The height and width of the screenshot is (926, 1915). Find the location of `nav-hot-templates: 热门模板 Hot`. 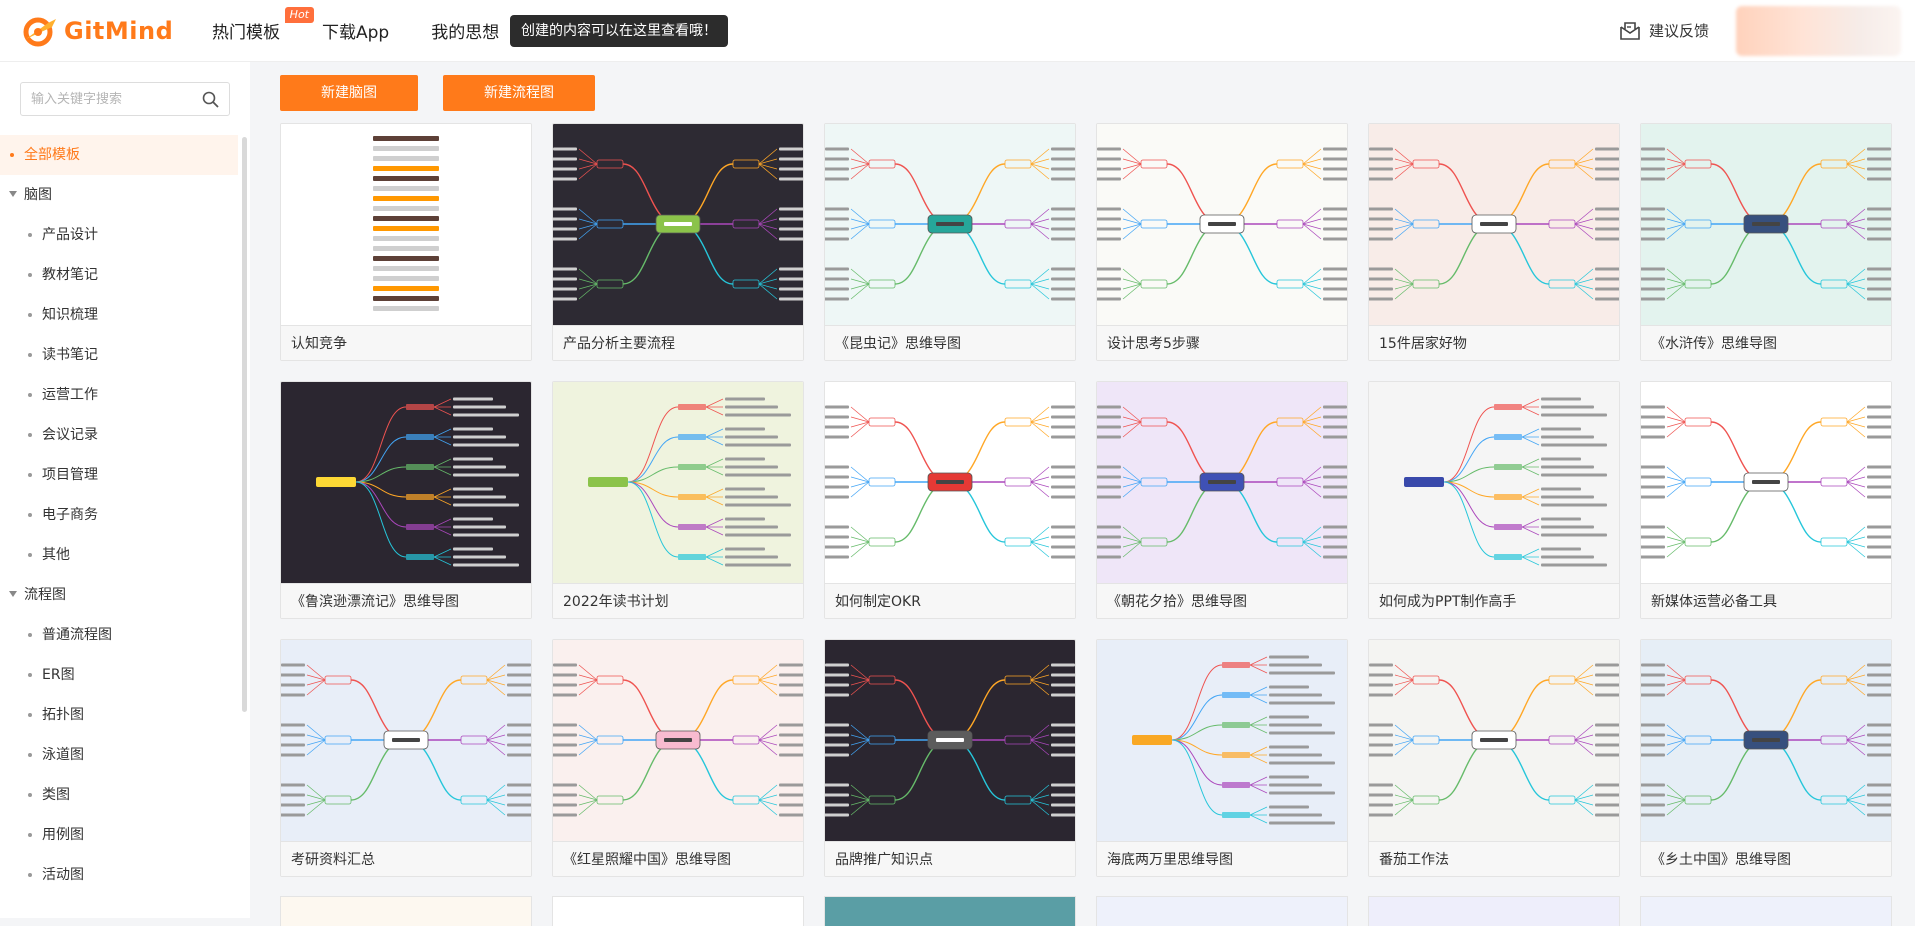

nav-hot-templates: 热门模板 Hot is located at coordinates (263, 25).